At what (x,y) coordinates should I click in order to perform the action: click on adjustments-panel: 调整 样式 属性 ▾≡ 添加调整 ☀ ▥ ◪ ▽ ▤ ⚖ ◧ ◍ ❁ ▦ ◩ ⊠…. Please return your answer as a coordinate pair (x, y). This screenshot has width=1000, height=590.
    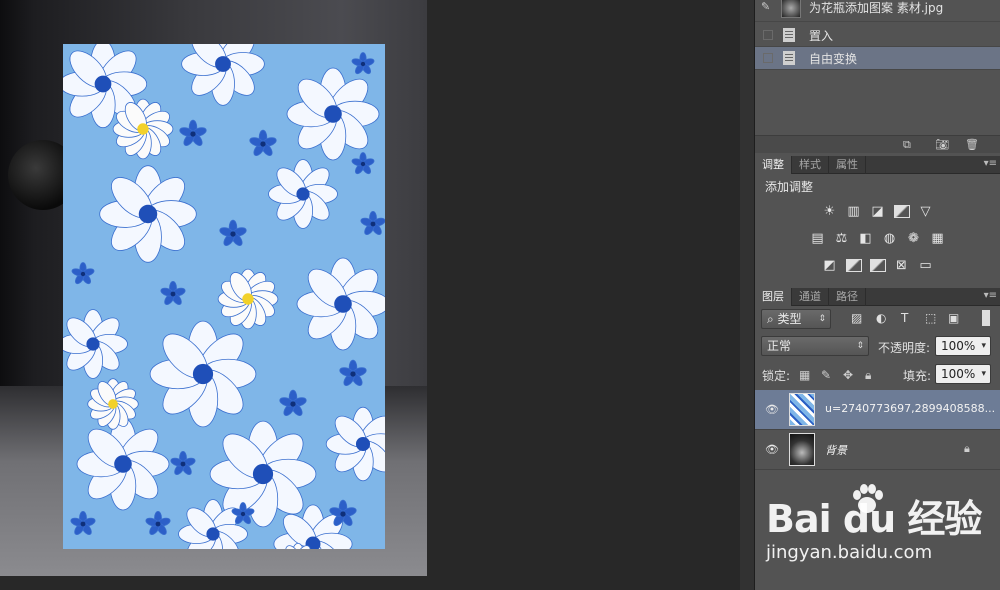
    Looking at the image, I should click on (877, 221).